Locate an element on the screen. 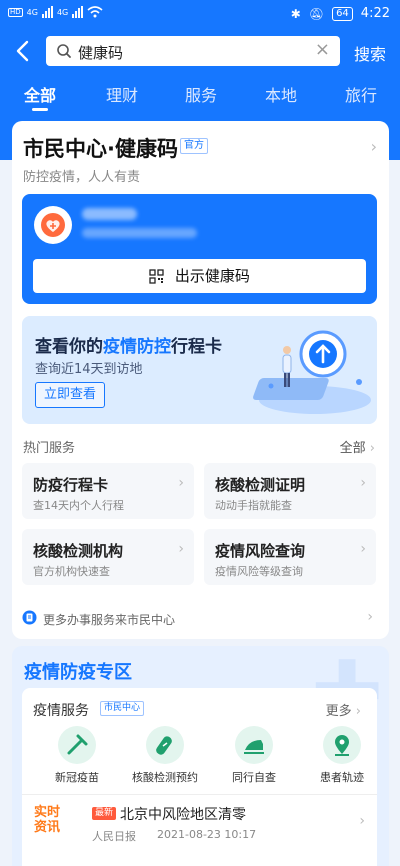  official-badge: 官方 is located at coordinates (194, 146).